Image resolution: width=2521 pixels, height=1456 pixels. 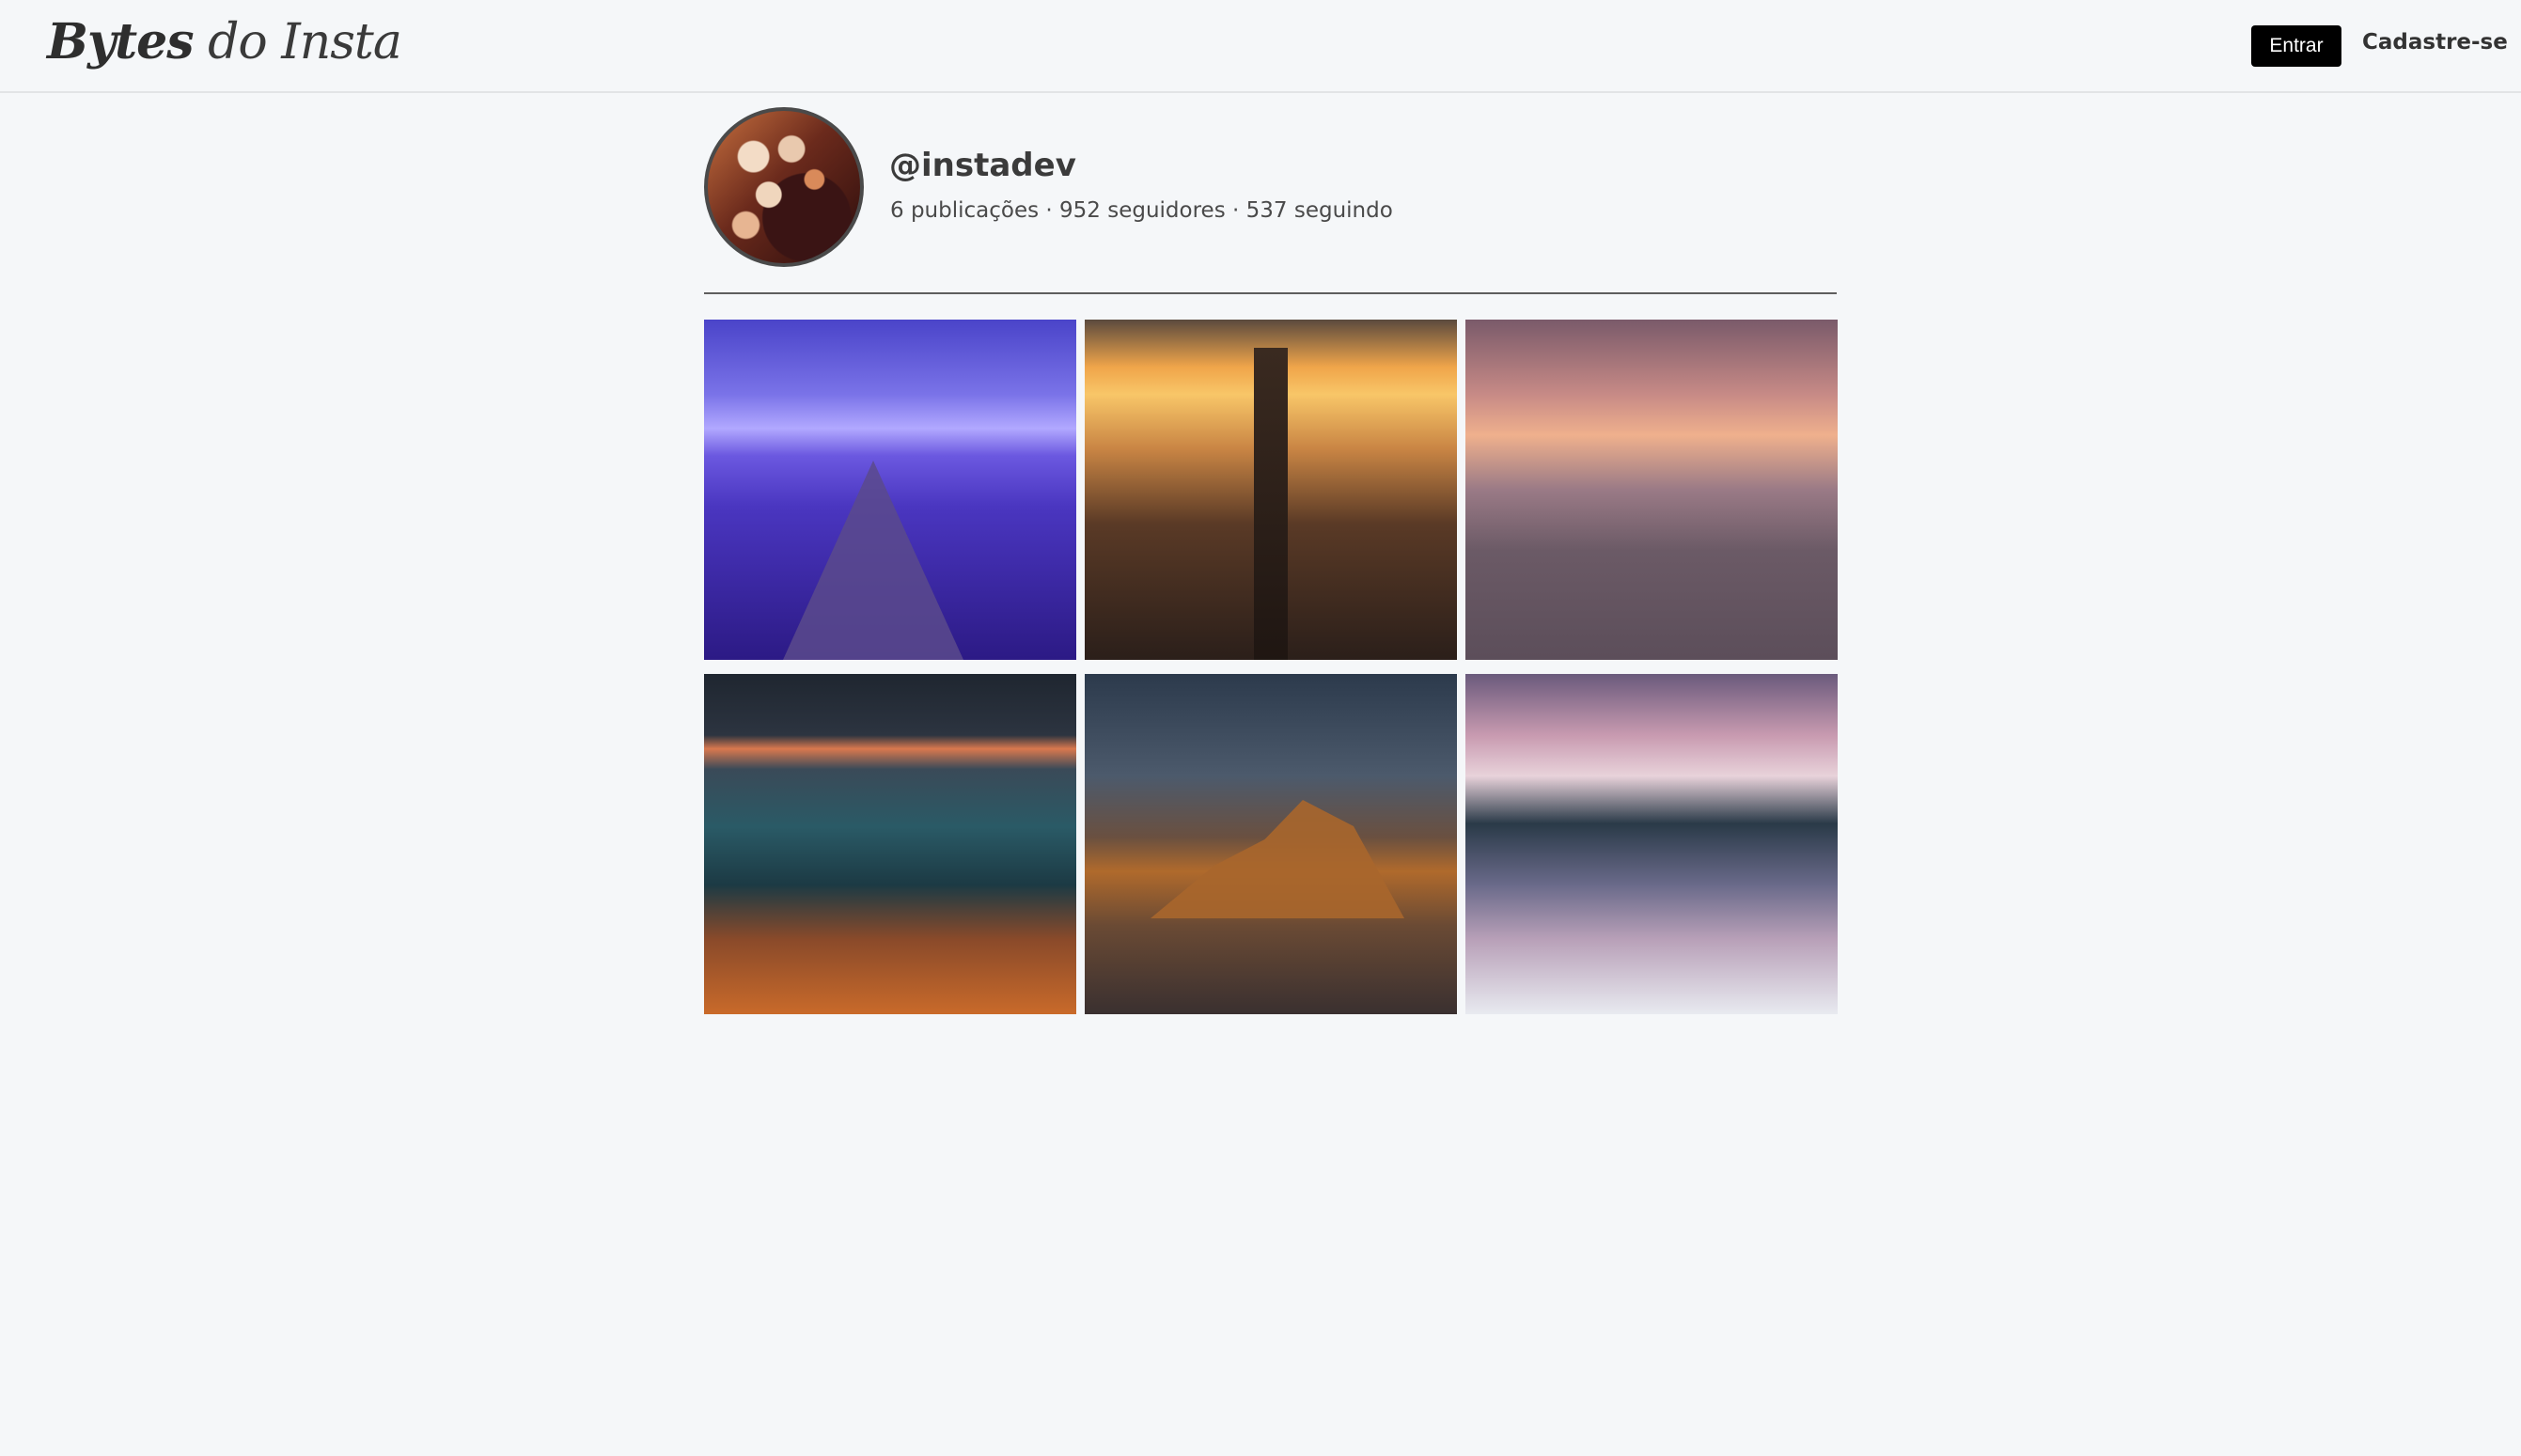 I want to click on signup-link: Cadastre-se, so click(x=2435, y=43).